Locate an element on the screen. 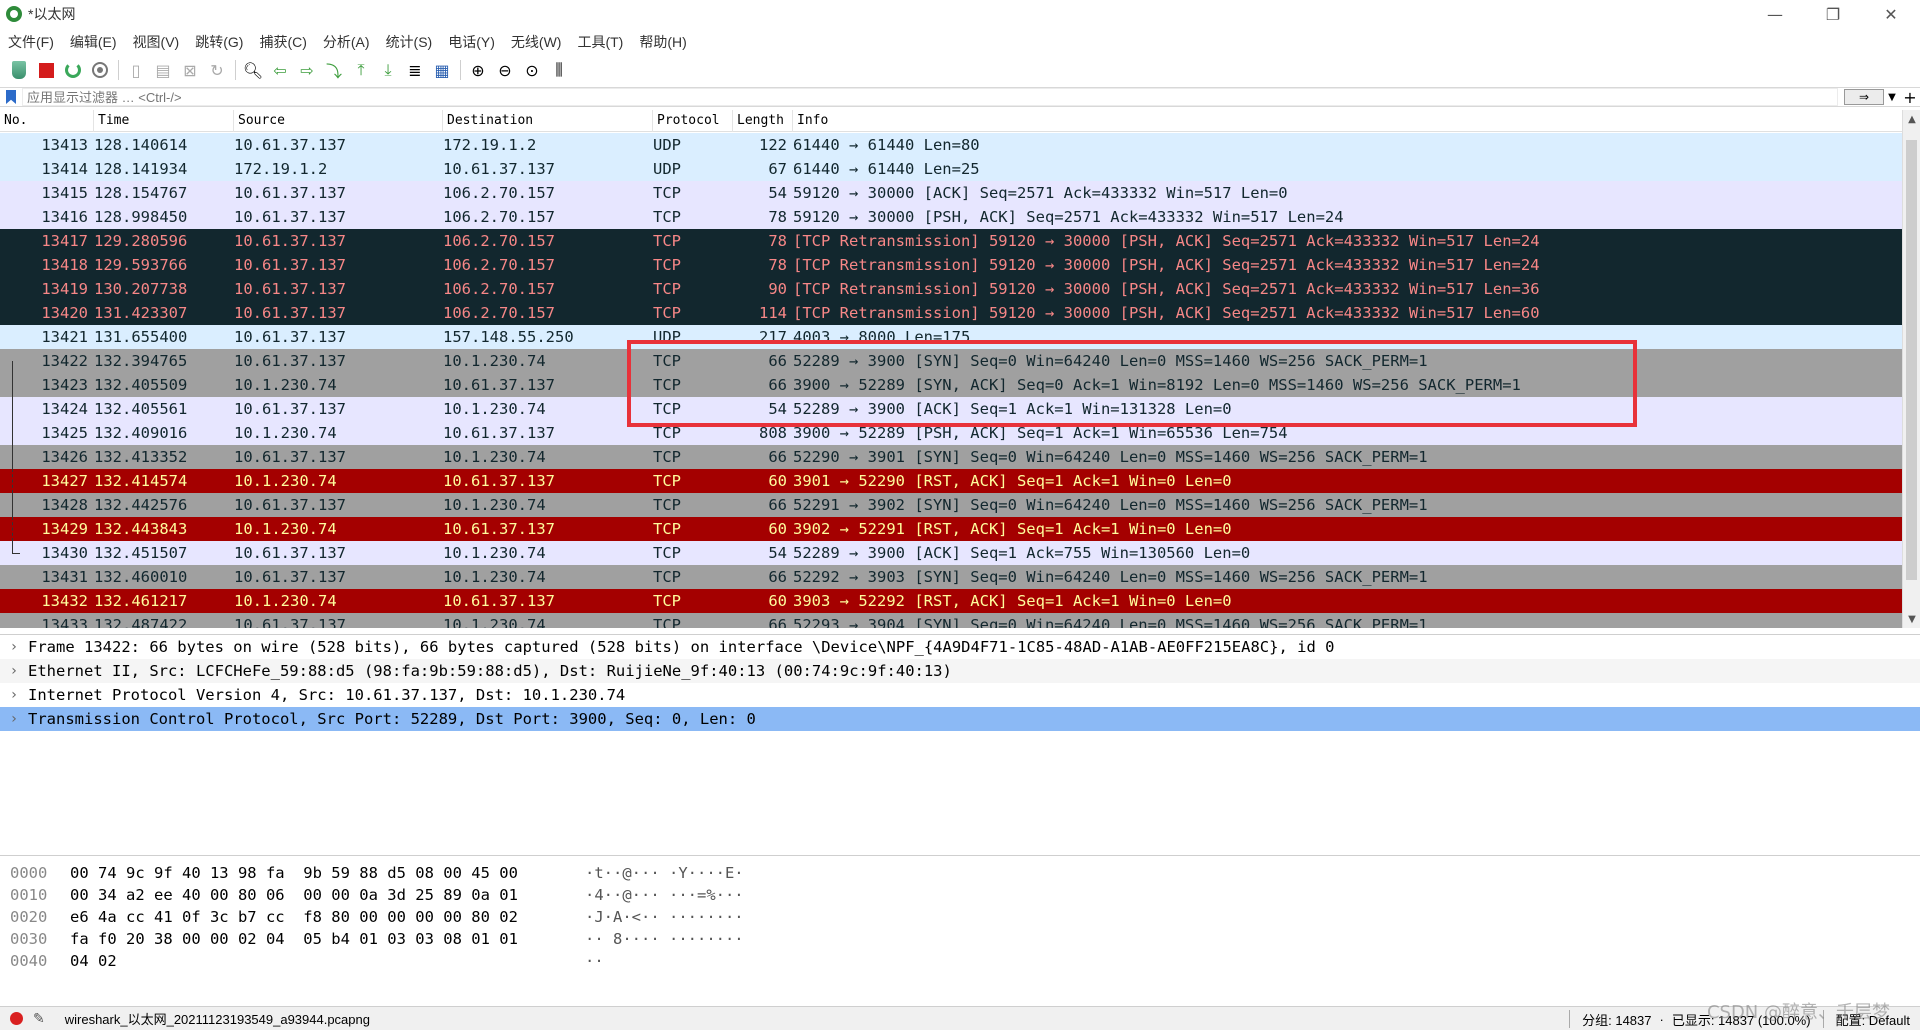 The height and width of the screenshot is (1030, 1920). zoom-in-button: ⊕ is located at coordinates (478, 70).